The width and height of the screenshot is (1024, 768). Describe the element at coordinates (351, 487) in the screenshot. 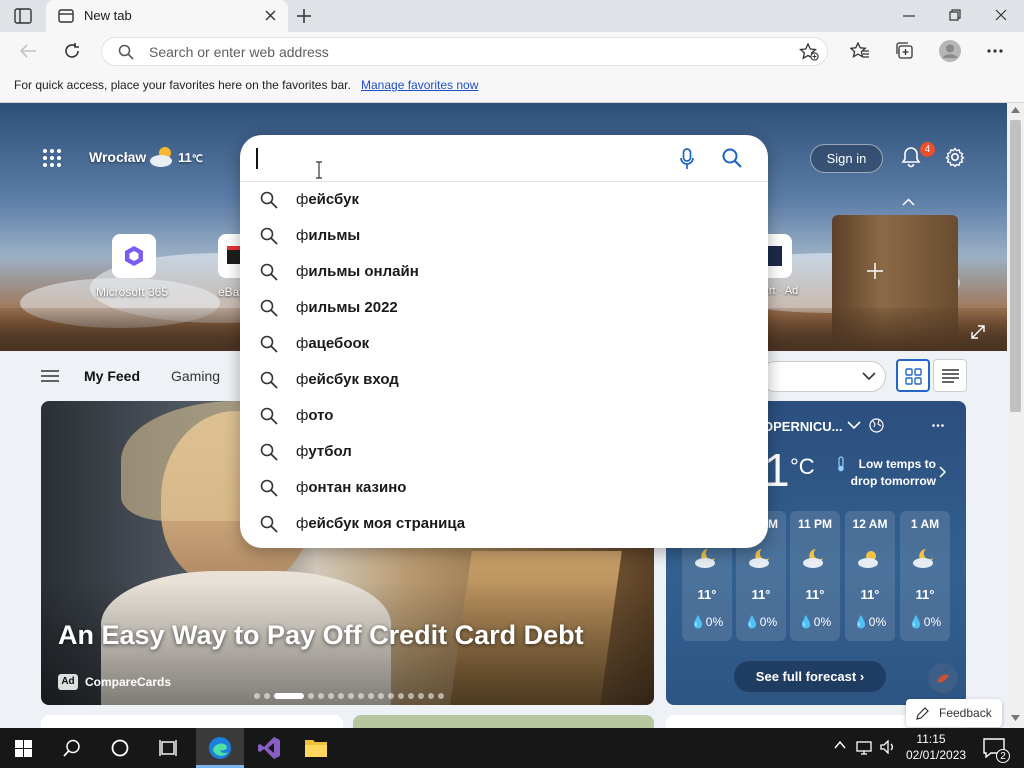

I see `suggestion-label: фонтан казино` at that location.